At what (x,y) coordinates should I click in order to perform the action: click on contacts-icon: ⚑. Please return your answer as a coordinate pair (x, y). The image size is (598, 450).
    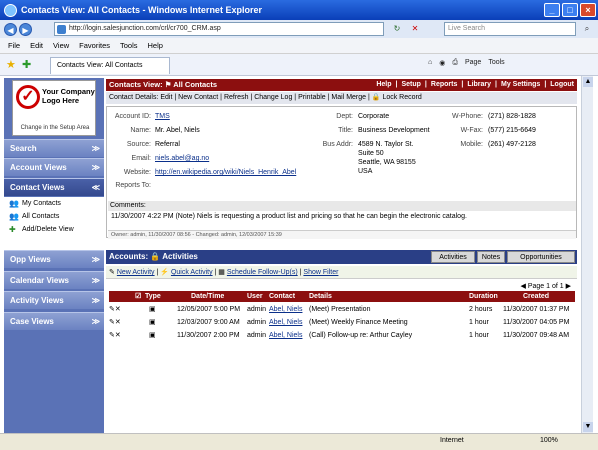
    Looking at the image, I should click on (168, 84).